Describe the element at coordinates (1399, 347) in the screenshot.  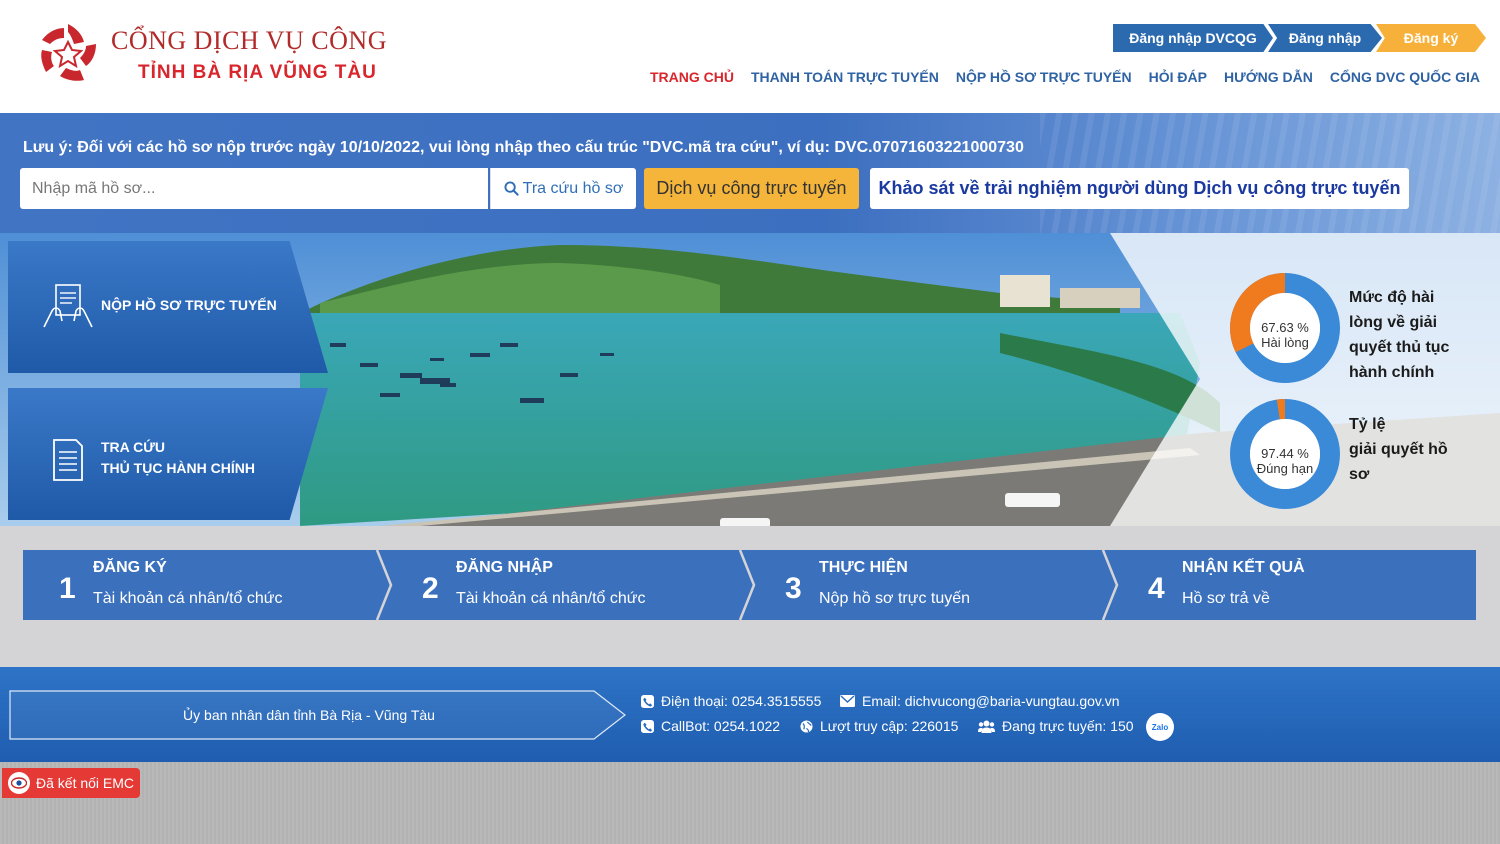
I see `satisfaction-label-line: quyết thủ tục` at that location.